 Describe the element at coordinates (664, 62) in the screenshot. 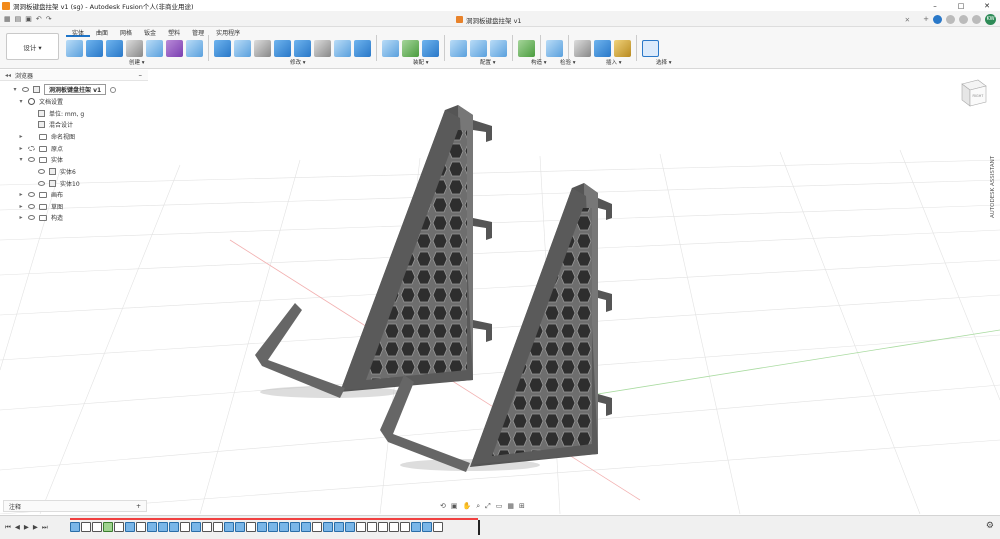

I see `group-select-label: 选择 ▾` at that location.